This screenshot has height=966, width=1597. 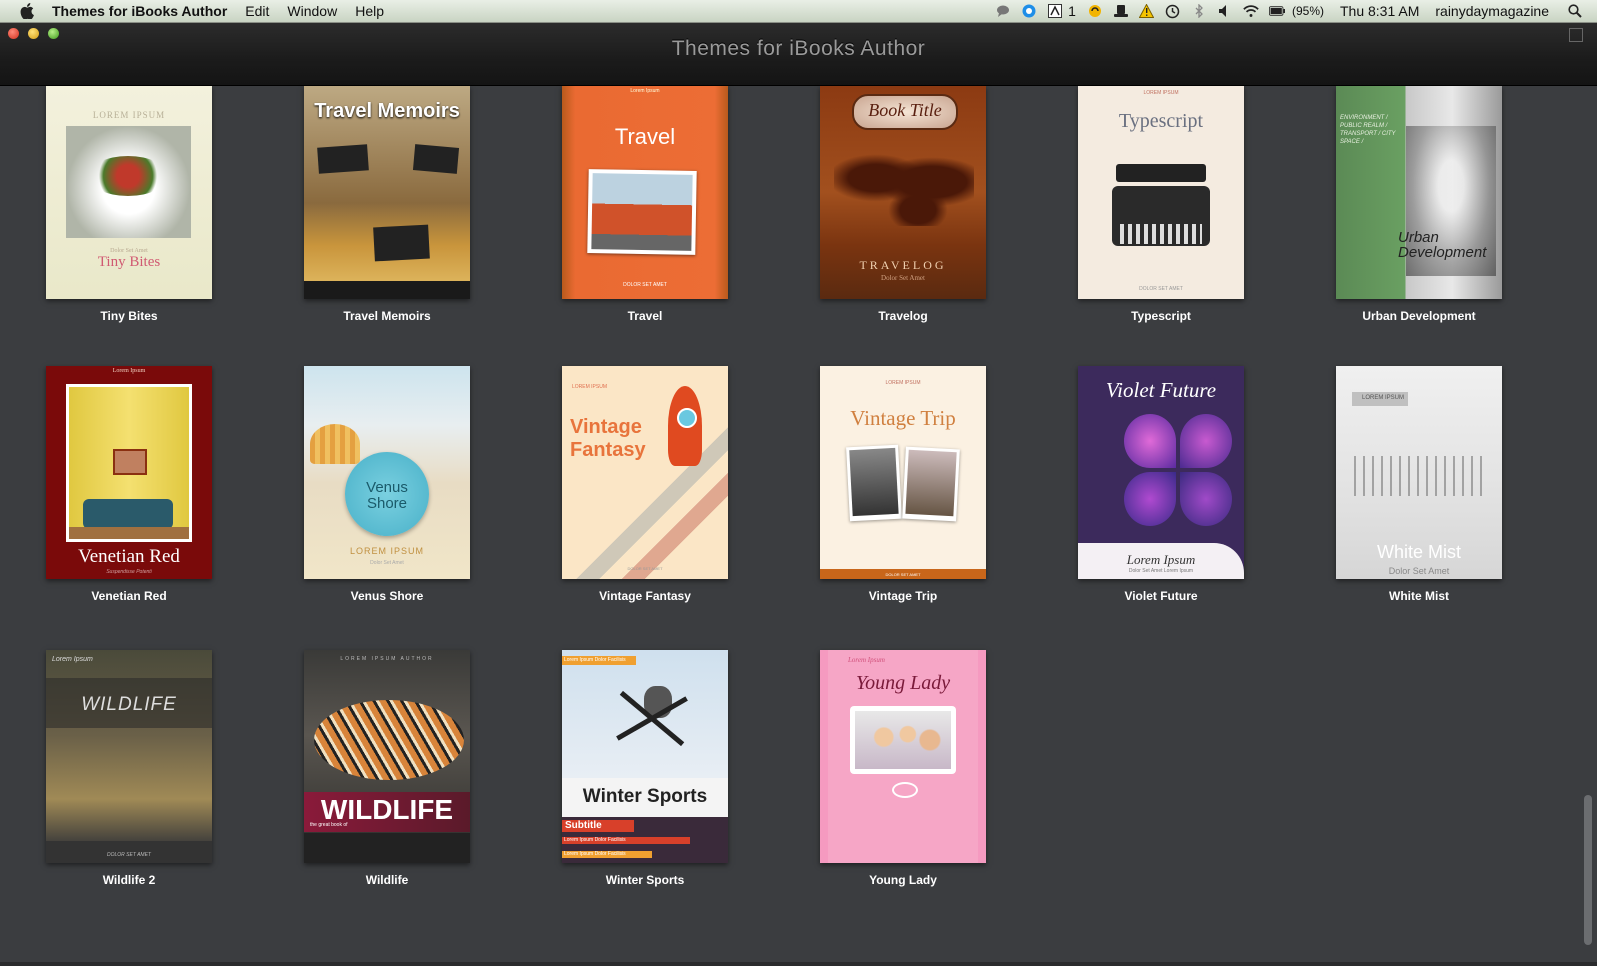 I want to click on time-machine-icon, so click(x=1173, y=11).